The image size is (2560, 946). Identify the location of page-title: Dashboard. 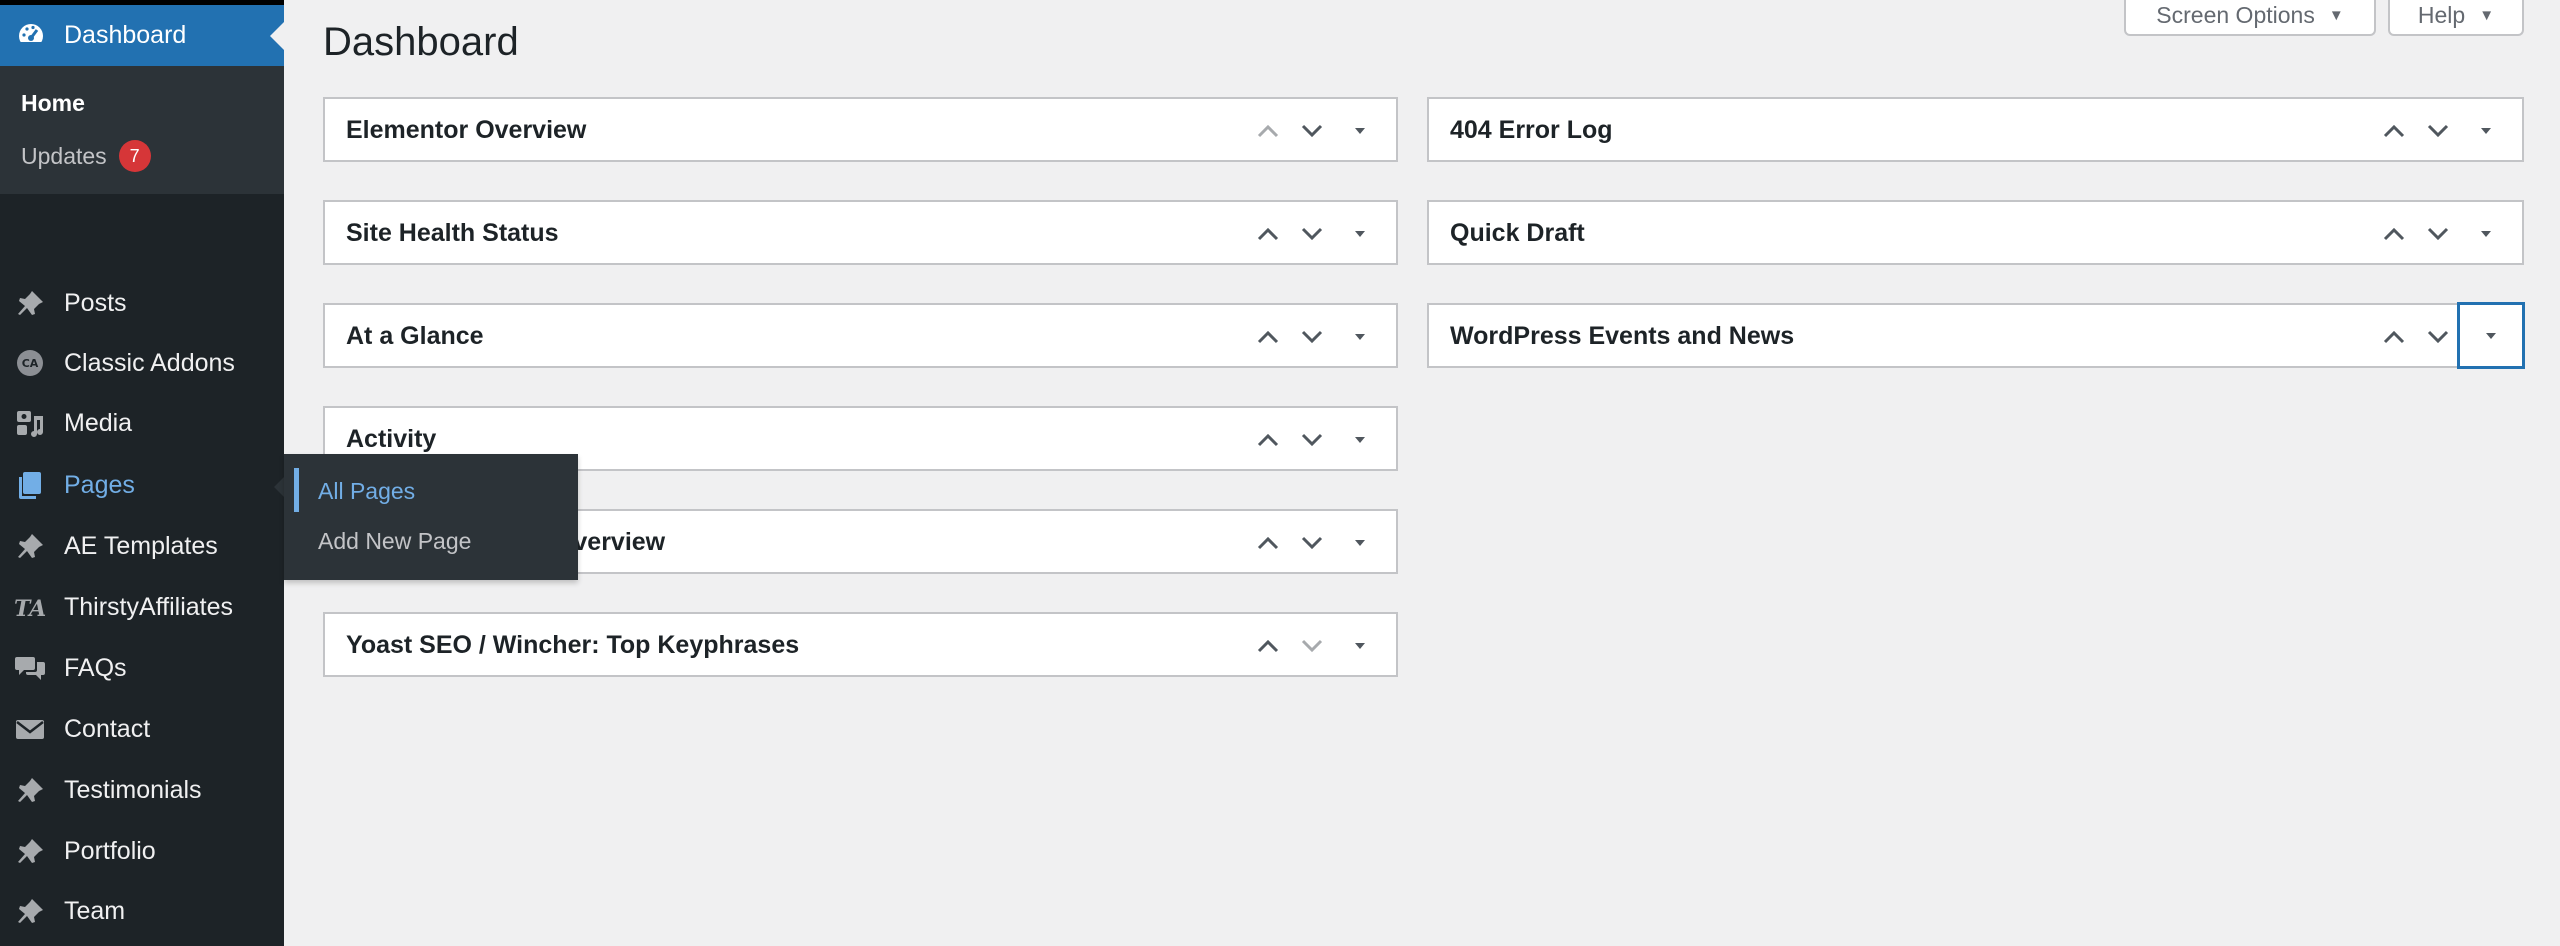
(421, 42).